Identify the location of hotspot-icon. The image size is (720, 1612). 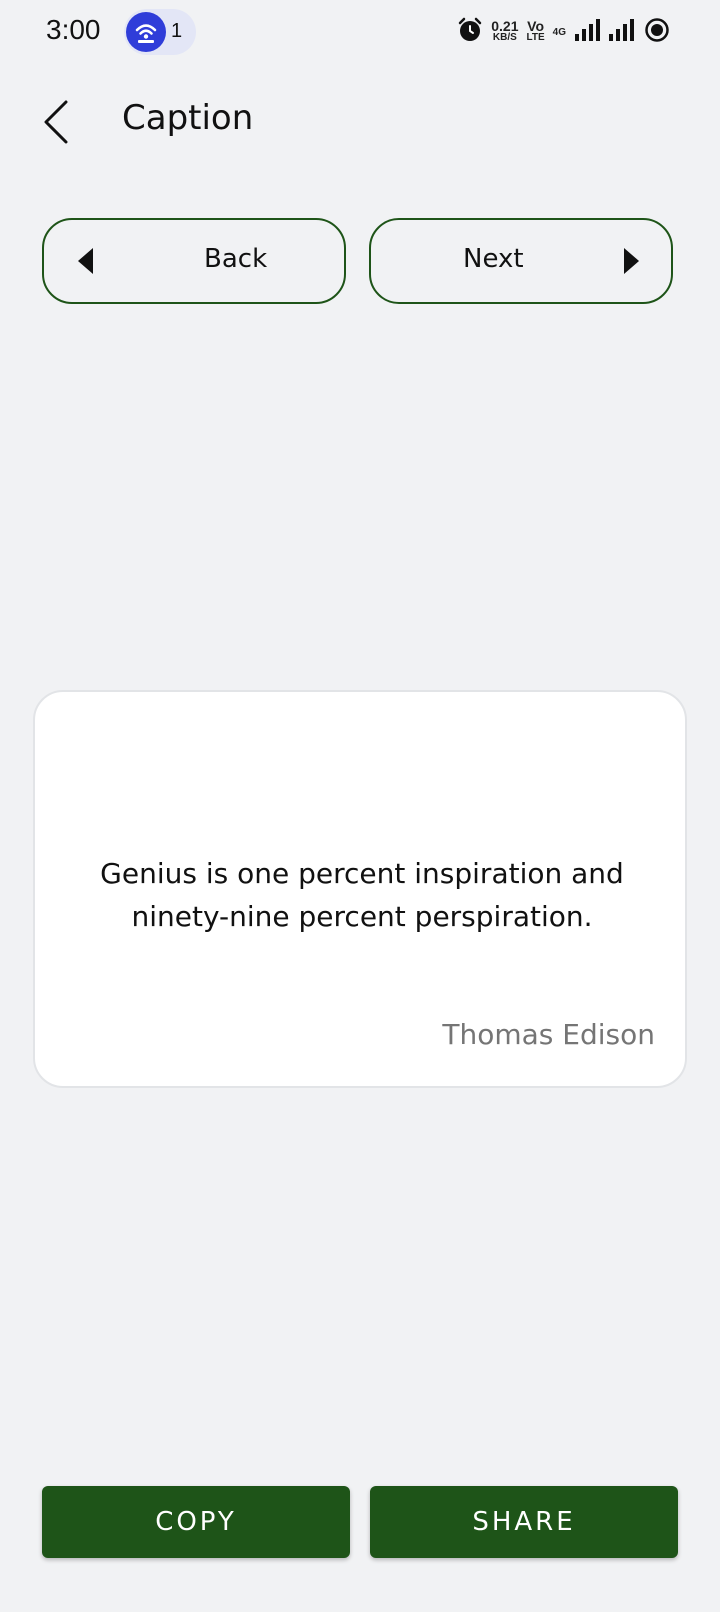
(146, 32).